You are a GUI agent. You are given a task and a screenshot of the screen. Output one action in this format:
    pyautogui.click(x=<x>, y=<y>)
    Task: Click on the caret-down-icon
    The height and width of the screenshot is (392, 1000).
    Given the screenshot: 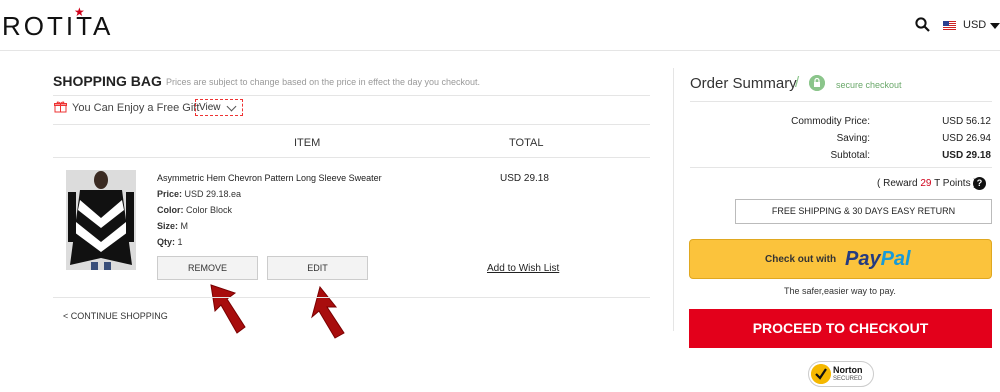 What is the action you would take?
    pyautogui.click(x=995, y=26)
    